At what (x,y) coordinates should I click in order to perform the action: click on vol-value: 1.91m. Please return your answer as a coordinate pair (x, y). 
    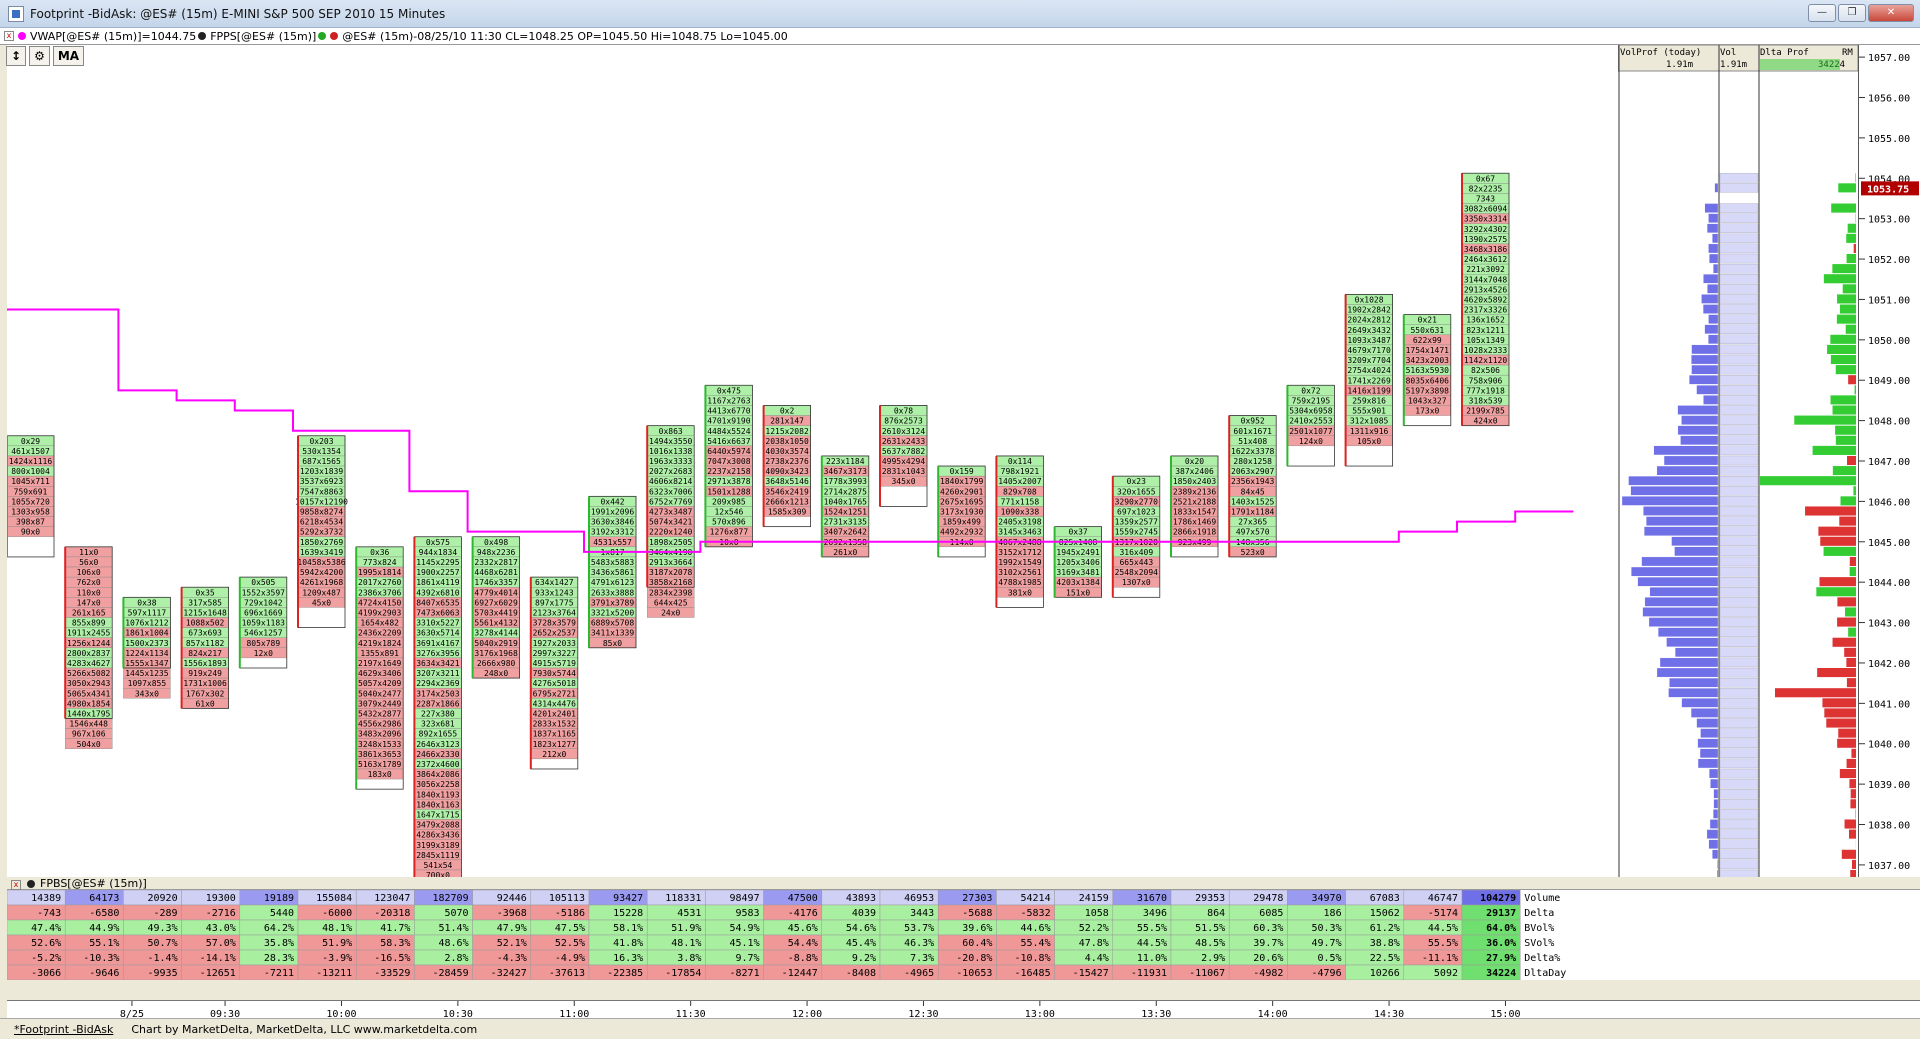
    Looking at the image, I should click on (1733, 65).